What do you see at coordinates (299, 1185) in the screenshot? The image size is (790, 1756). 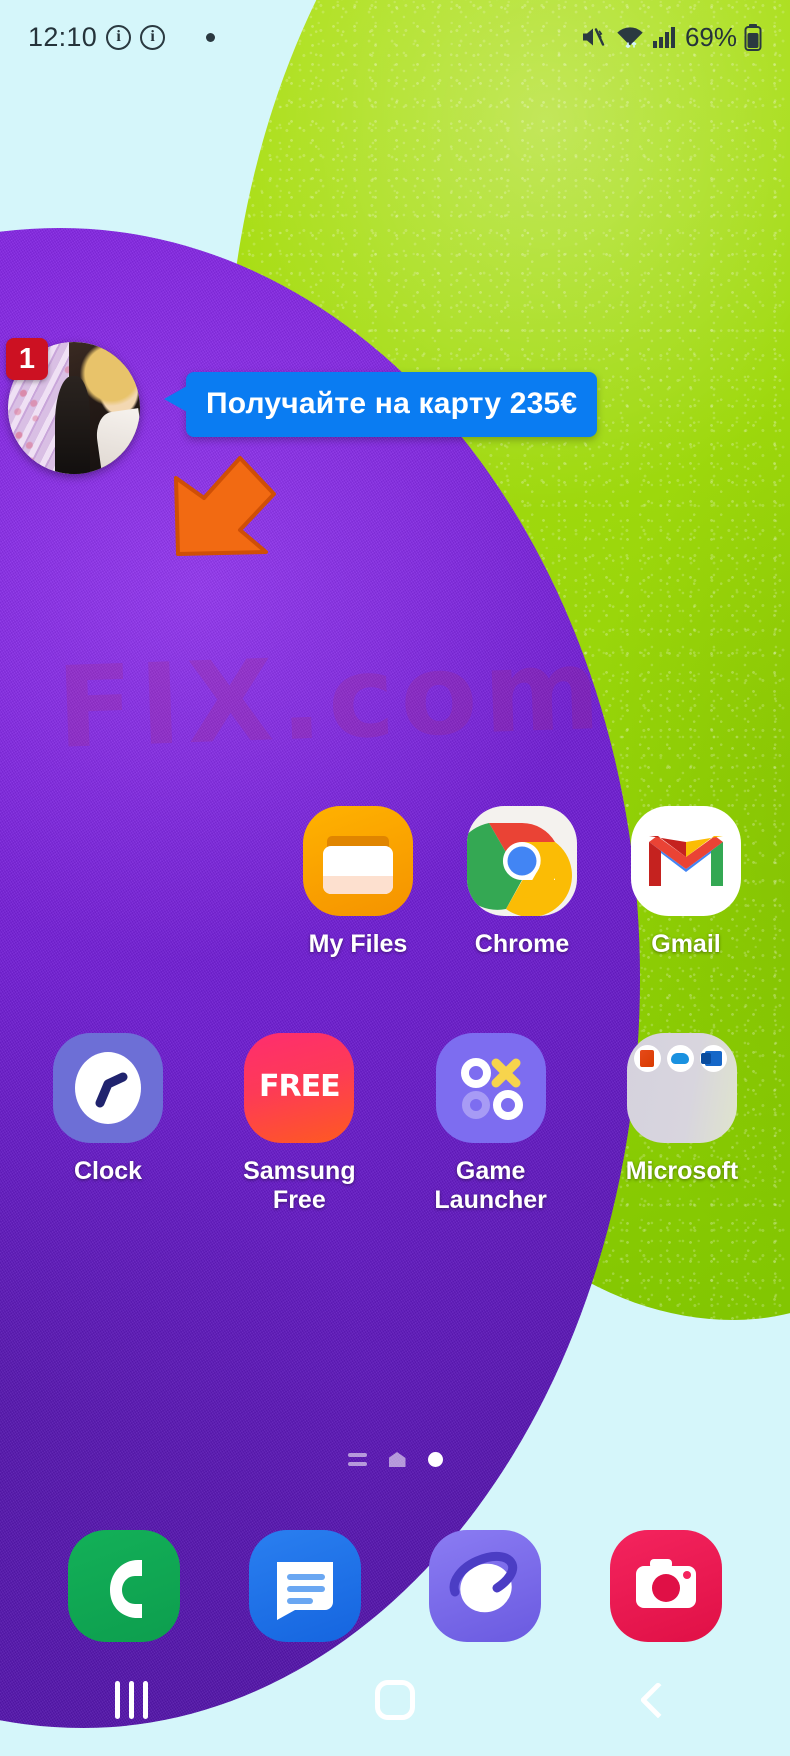 I see `app-label: Samsung Free` at bounding box center [299, 1185].